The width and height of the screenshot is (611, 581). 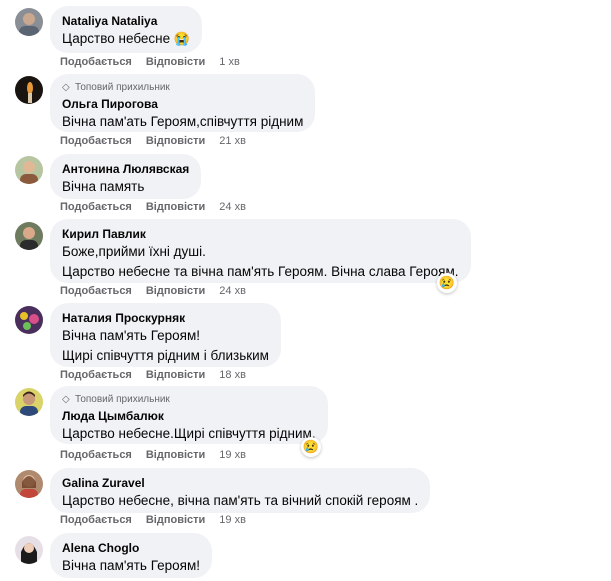 What do you see at coordinates (232, 375) in the screenshot?
I see `comment-time: 18 хв` at bounding box center [232, 375].